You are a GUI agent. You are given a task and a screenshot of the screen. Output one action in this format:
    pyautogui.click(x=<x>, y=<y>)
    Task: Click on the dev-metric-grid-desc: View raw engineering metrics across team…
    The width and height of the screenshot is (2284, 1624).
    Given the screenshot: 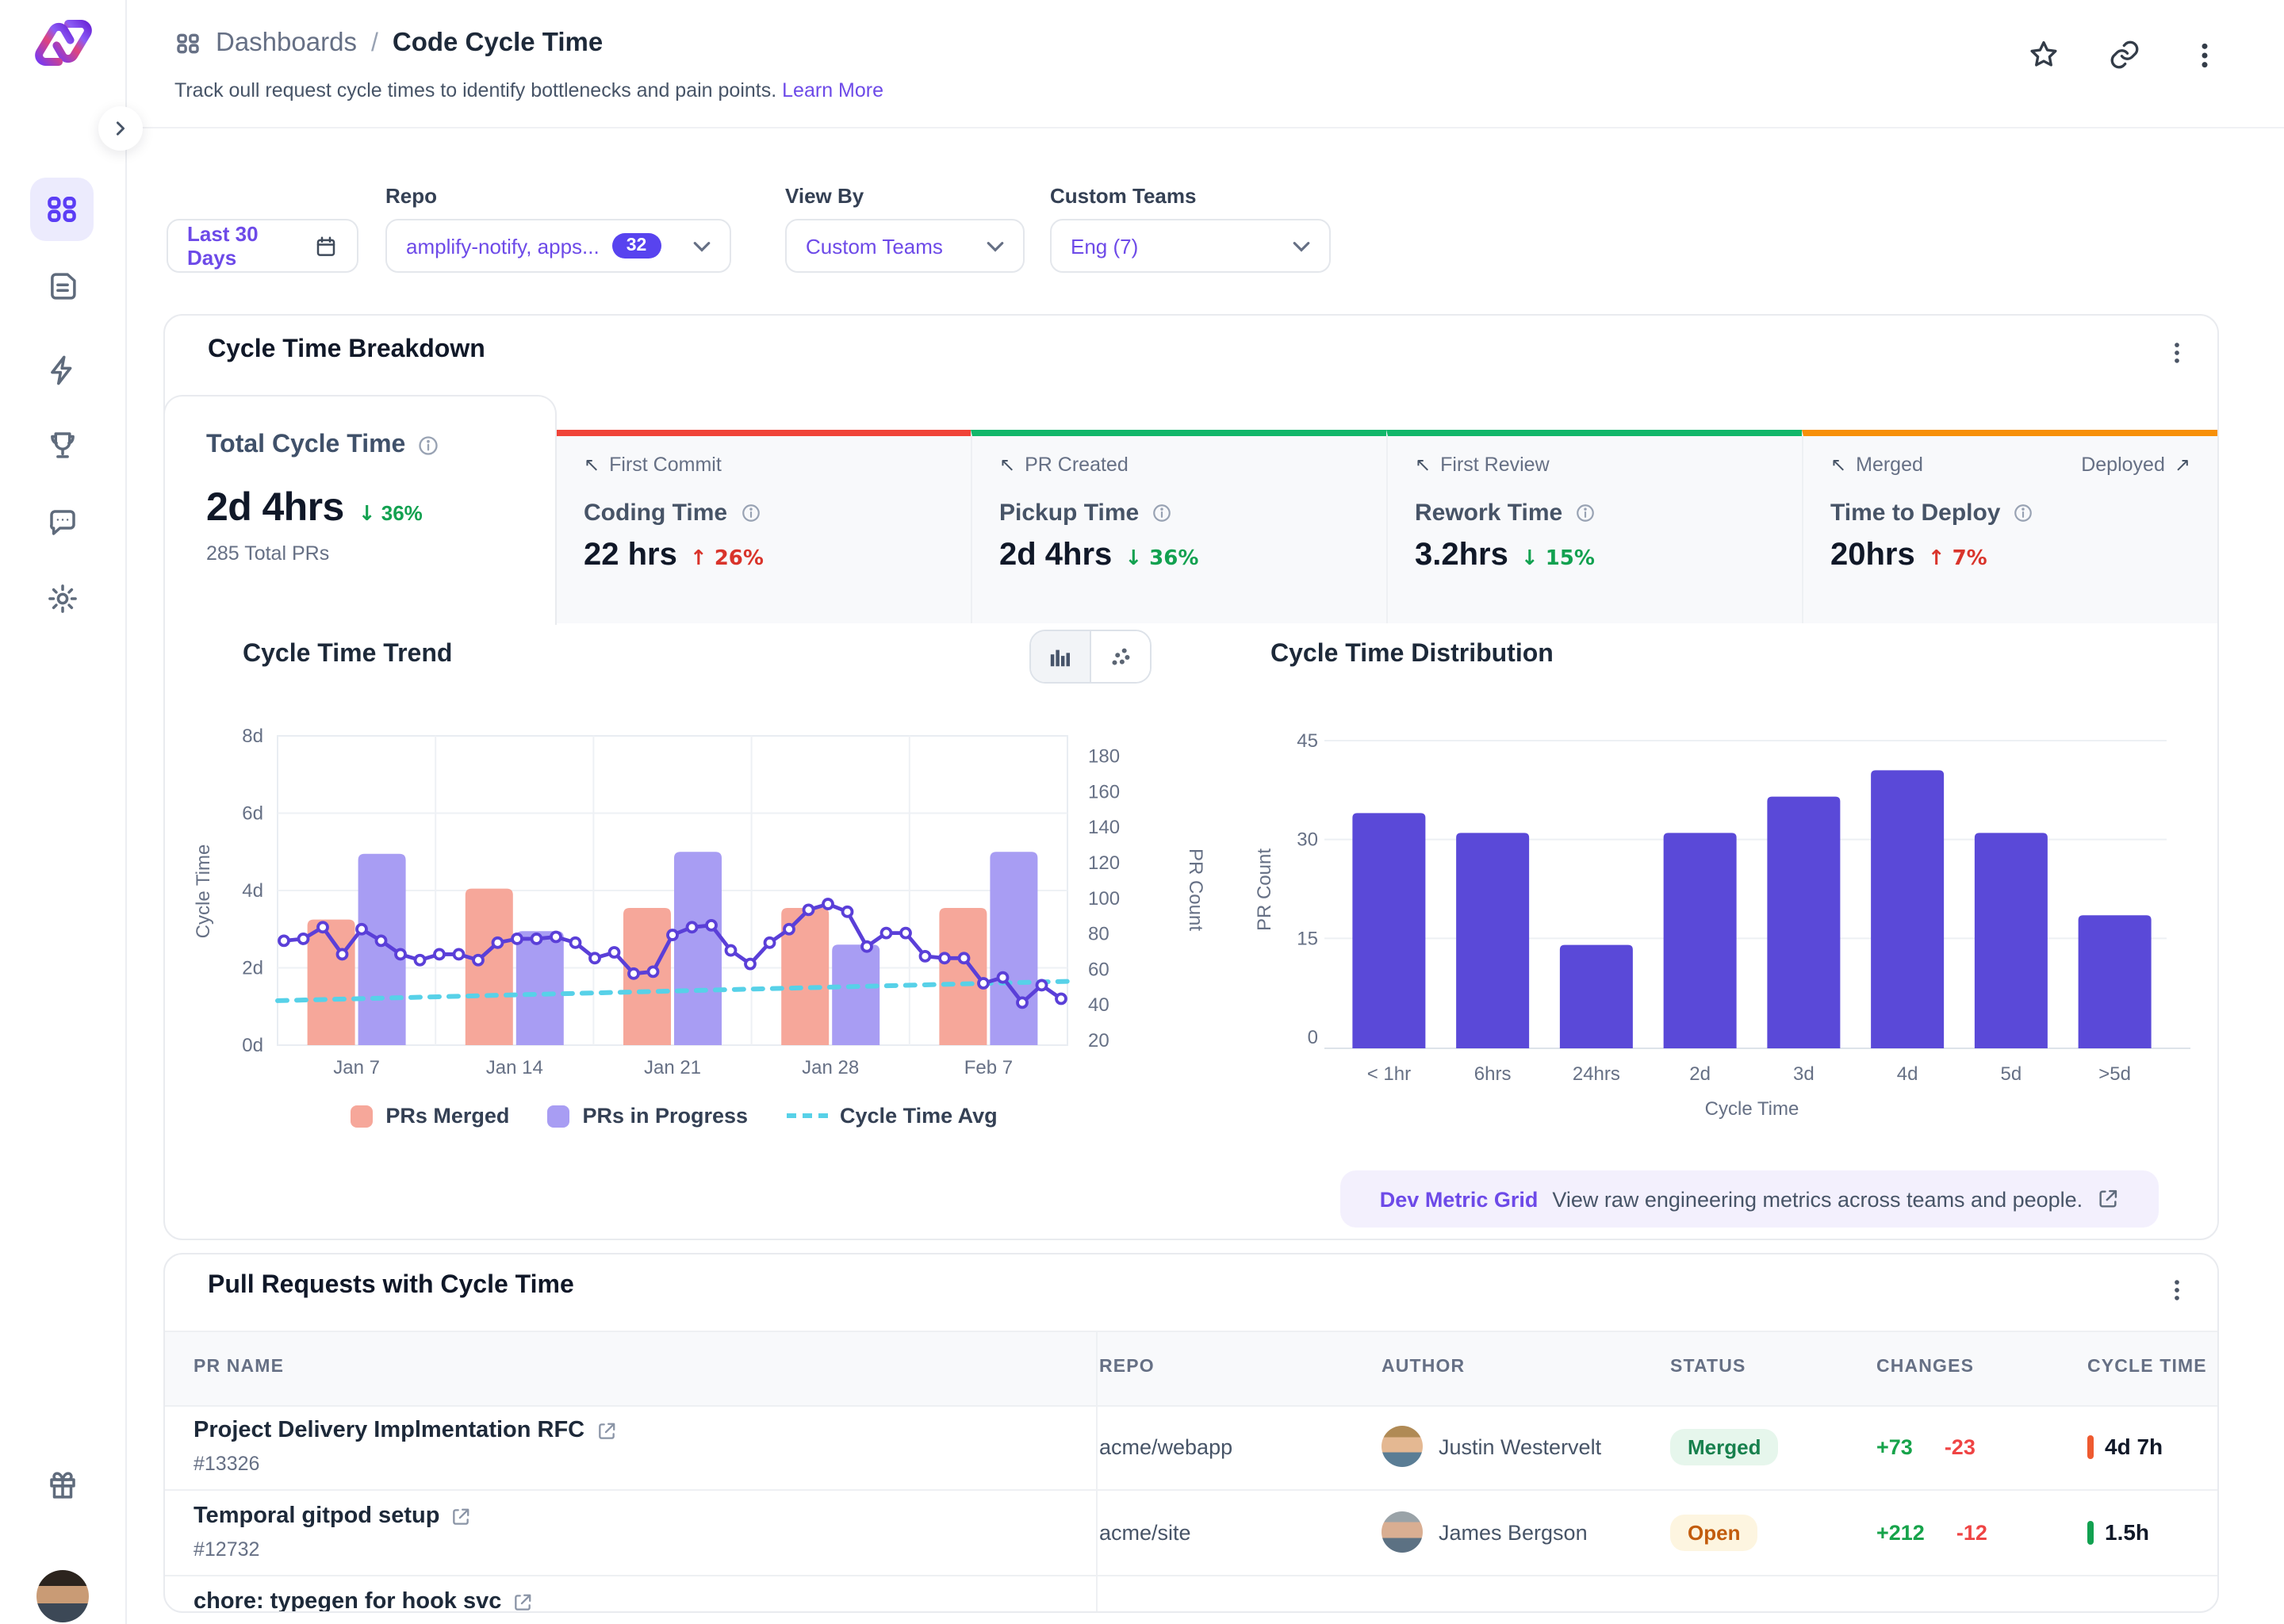 What is the action you would take?
    pyautogui.click(x=1817, y=1199)
    